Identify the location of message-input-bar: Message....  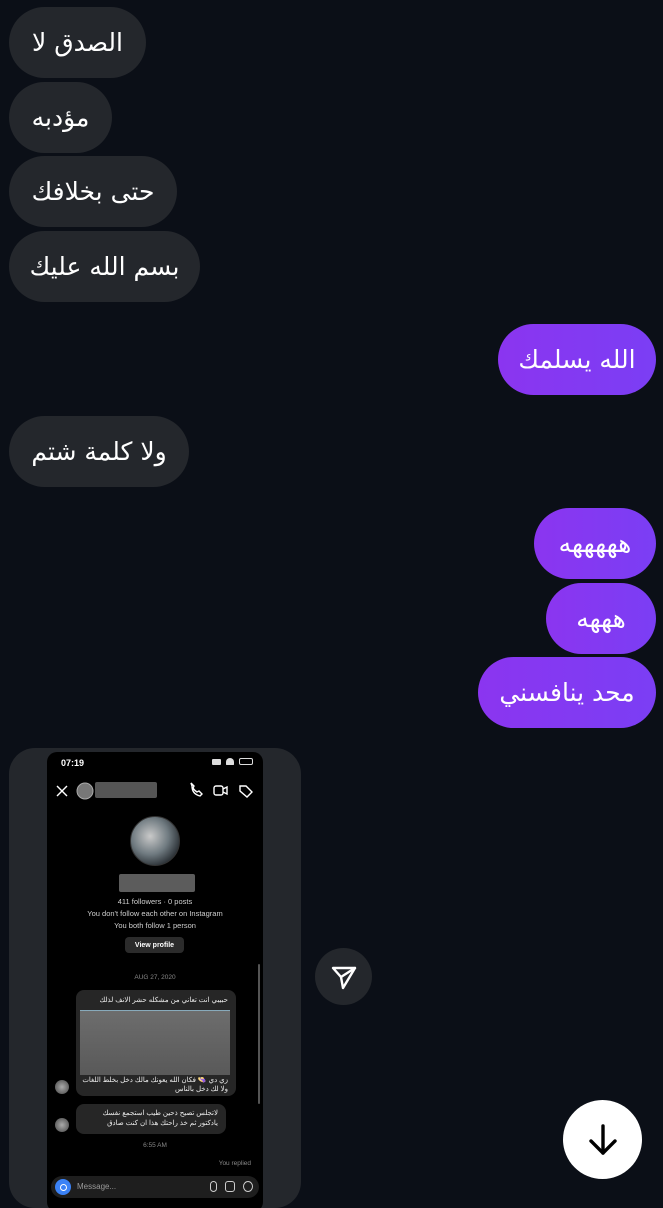
(155, 1187).